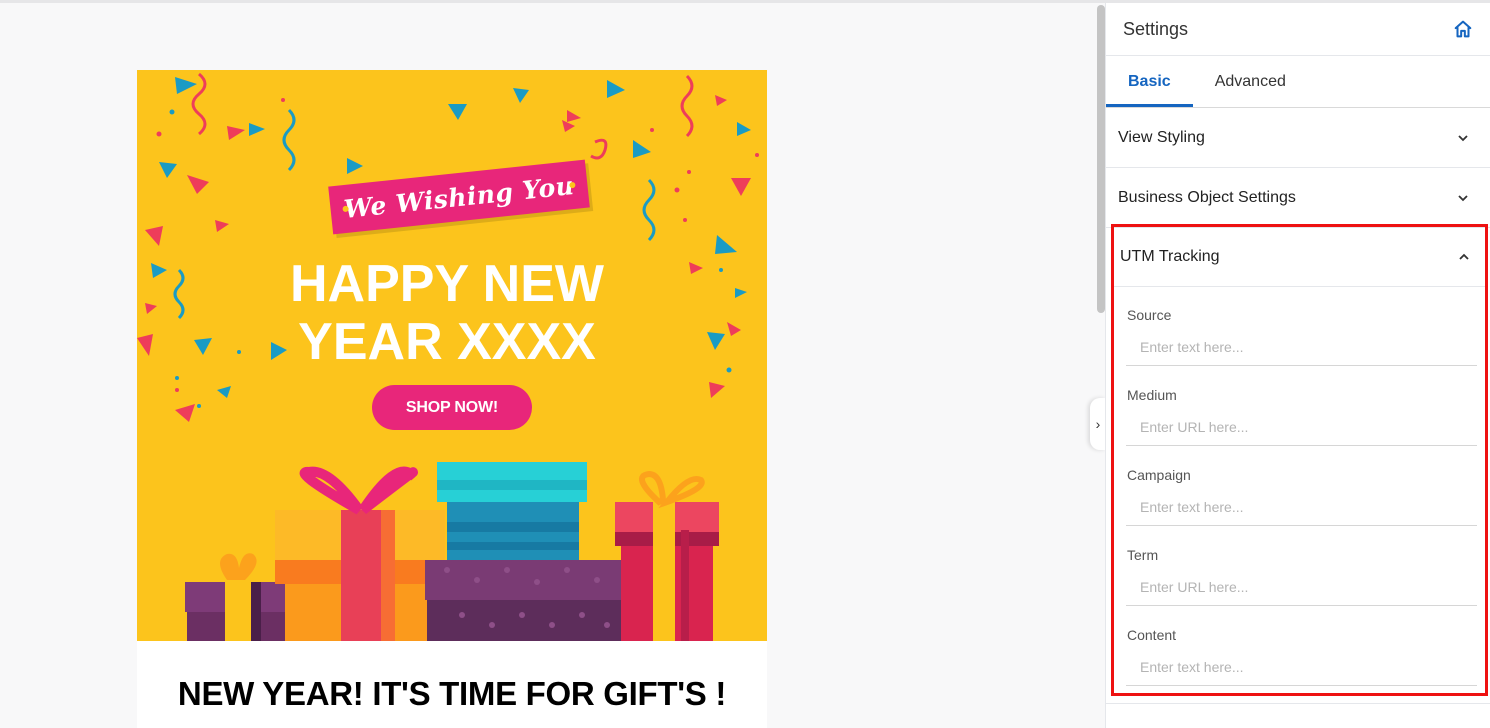 Image resolution: width=1490 pixels, height=728 pixels. Describe the element at coordinates (1464, 256) in the screenshot. I see `chevron-up-icon` at that location.